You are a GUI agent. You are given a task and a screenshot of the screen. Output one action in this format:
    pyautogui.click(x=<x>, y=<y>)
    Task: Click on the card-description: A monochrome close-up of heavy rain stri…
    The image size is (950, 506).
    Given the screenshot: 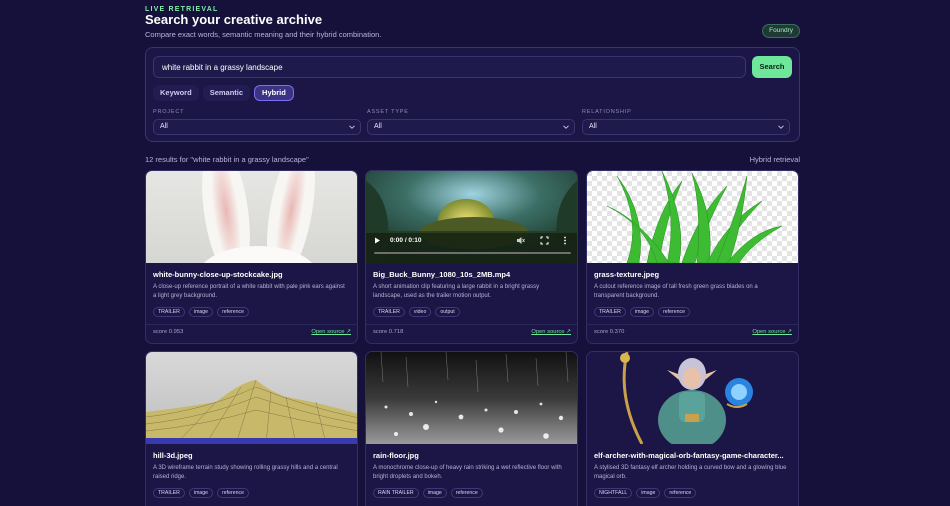 What is the action you would take?
    pyautogui.click(x=467, y=472)
    